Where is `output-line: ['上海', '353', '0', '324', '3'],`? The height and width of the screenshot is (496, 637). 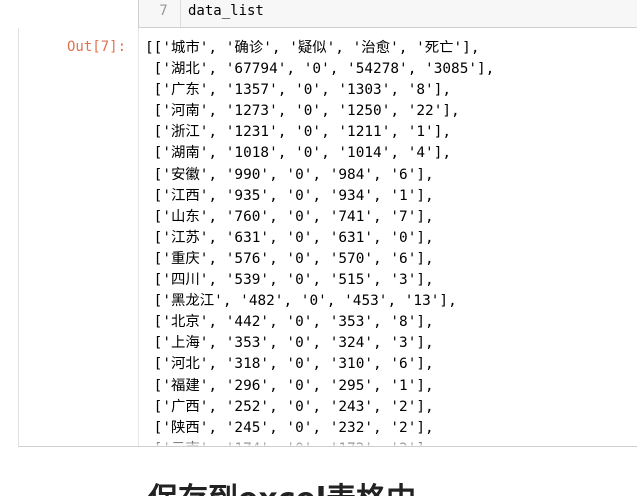 output-line: ['上海', '353', '0', '324', '3'], is located at coordinates (289, 343).